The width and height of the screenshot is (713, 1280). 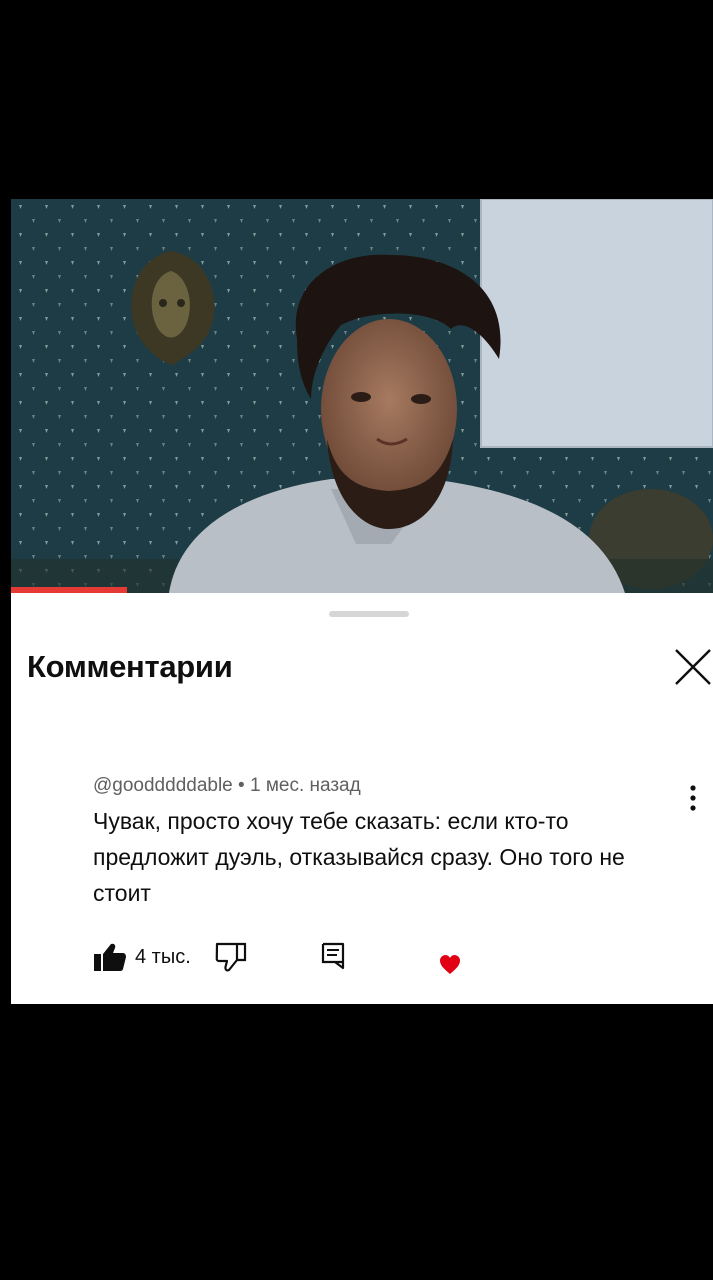 I want to click on like-count: 4 тыс., so click(x=163, y=957).